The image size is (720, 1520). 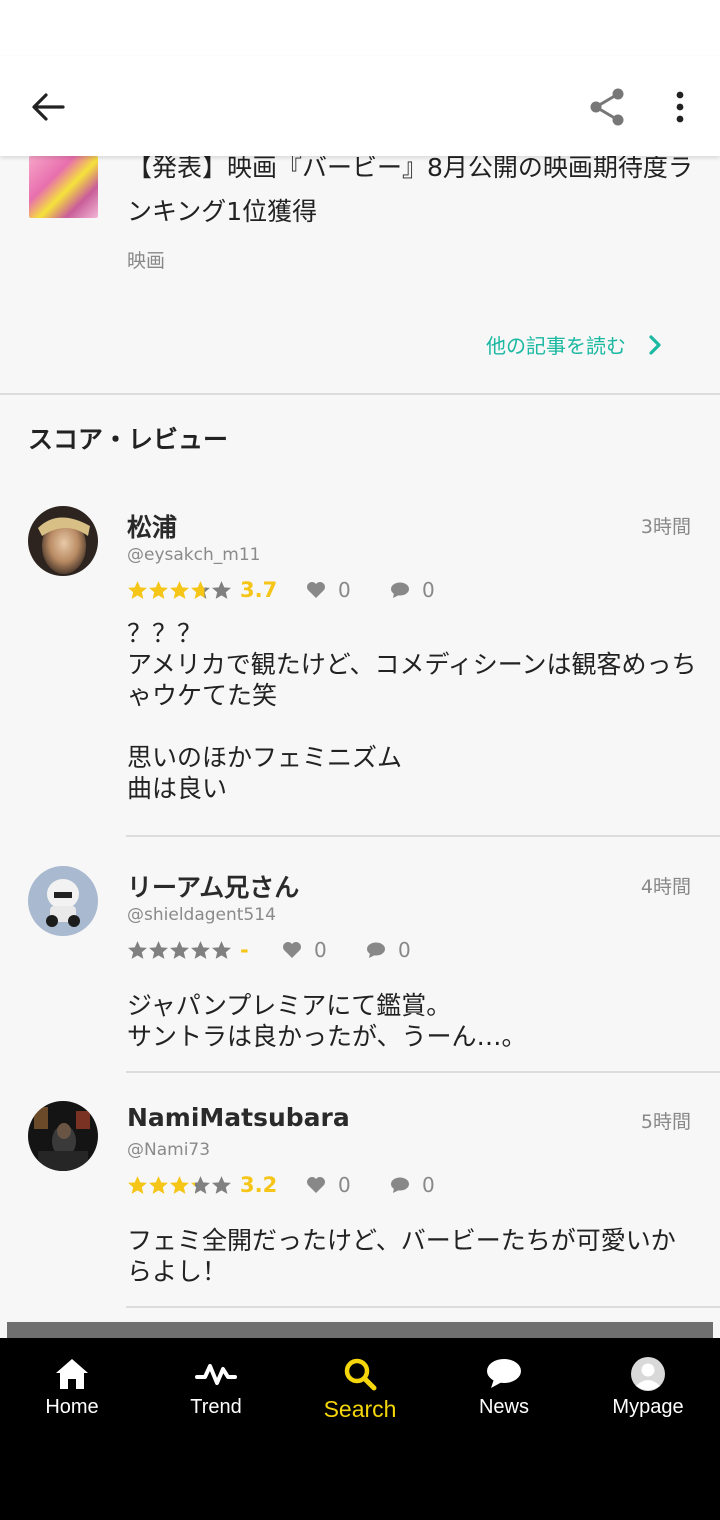 I want to click on review-score: 3.2, so click(x=259, y=1185).